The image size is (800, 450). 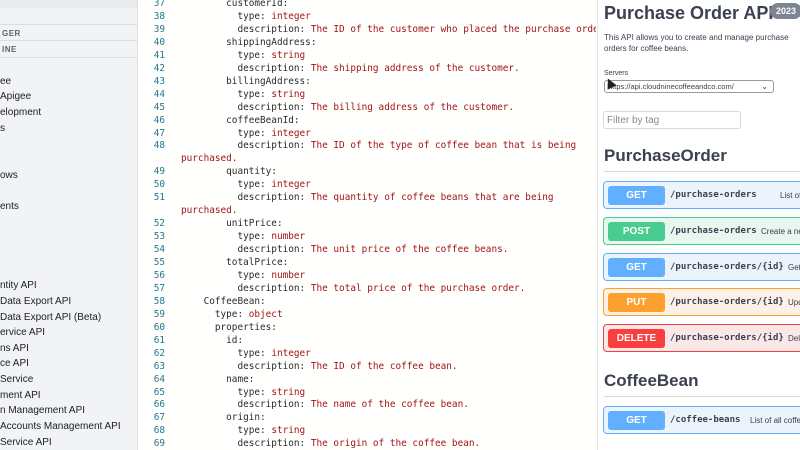 What do you see at coordinates (2, 129) in the screenshot?
I see `sidebar-item: s` at bounding box center [2, 129].